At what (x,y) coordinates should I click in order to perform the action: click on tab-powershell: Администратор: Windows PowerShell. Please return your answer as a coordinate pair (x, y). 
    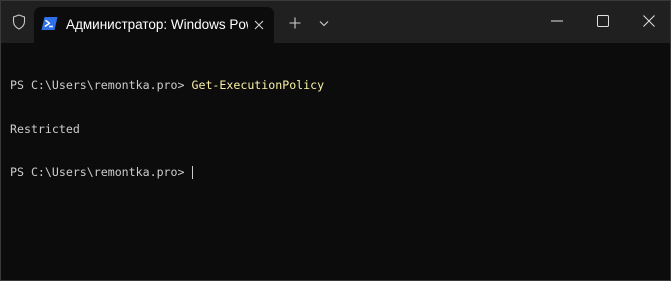
    Looking at the image, I should click on (154, 25).